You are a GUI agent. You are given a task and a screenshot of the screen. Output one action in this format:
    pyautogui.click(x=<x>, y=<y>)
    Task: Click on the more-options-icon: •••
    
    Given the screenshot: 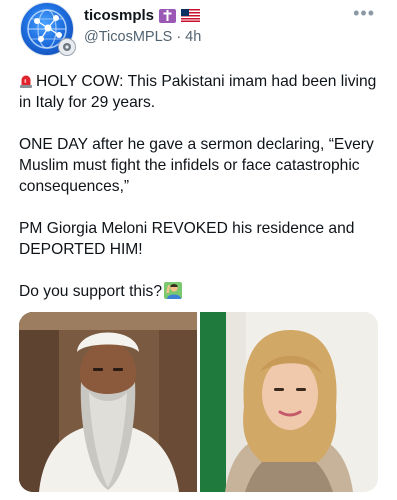 What is the action you would take?
    pyautogui.click(x=364, y=13)
    